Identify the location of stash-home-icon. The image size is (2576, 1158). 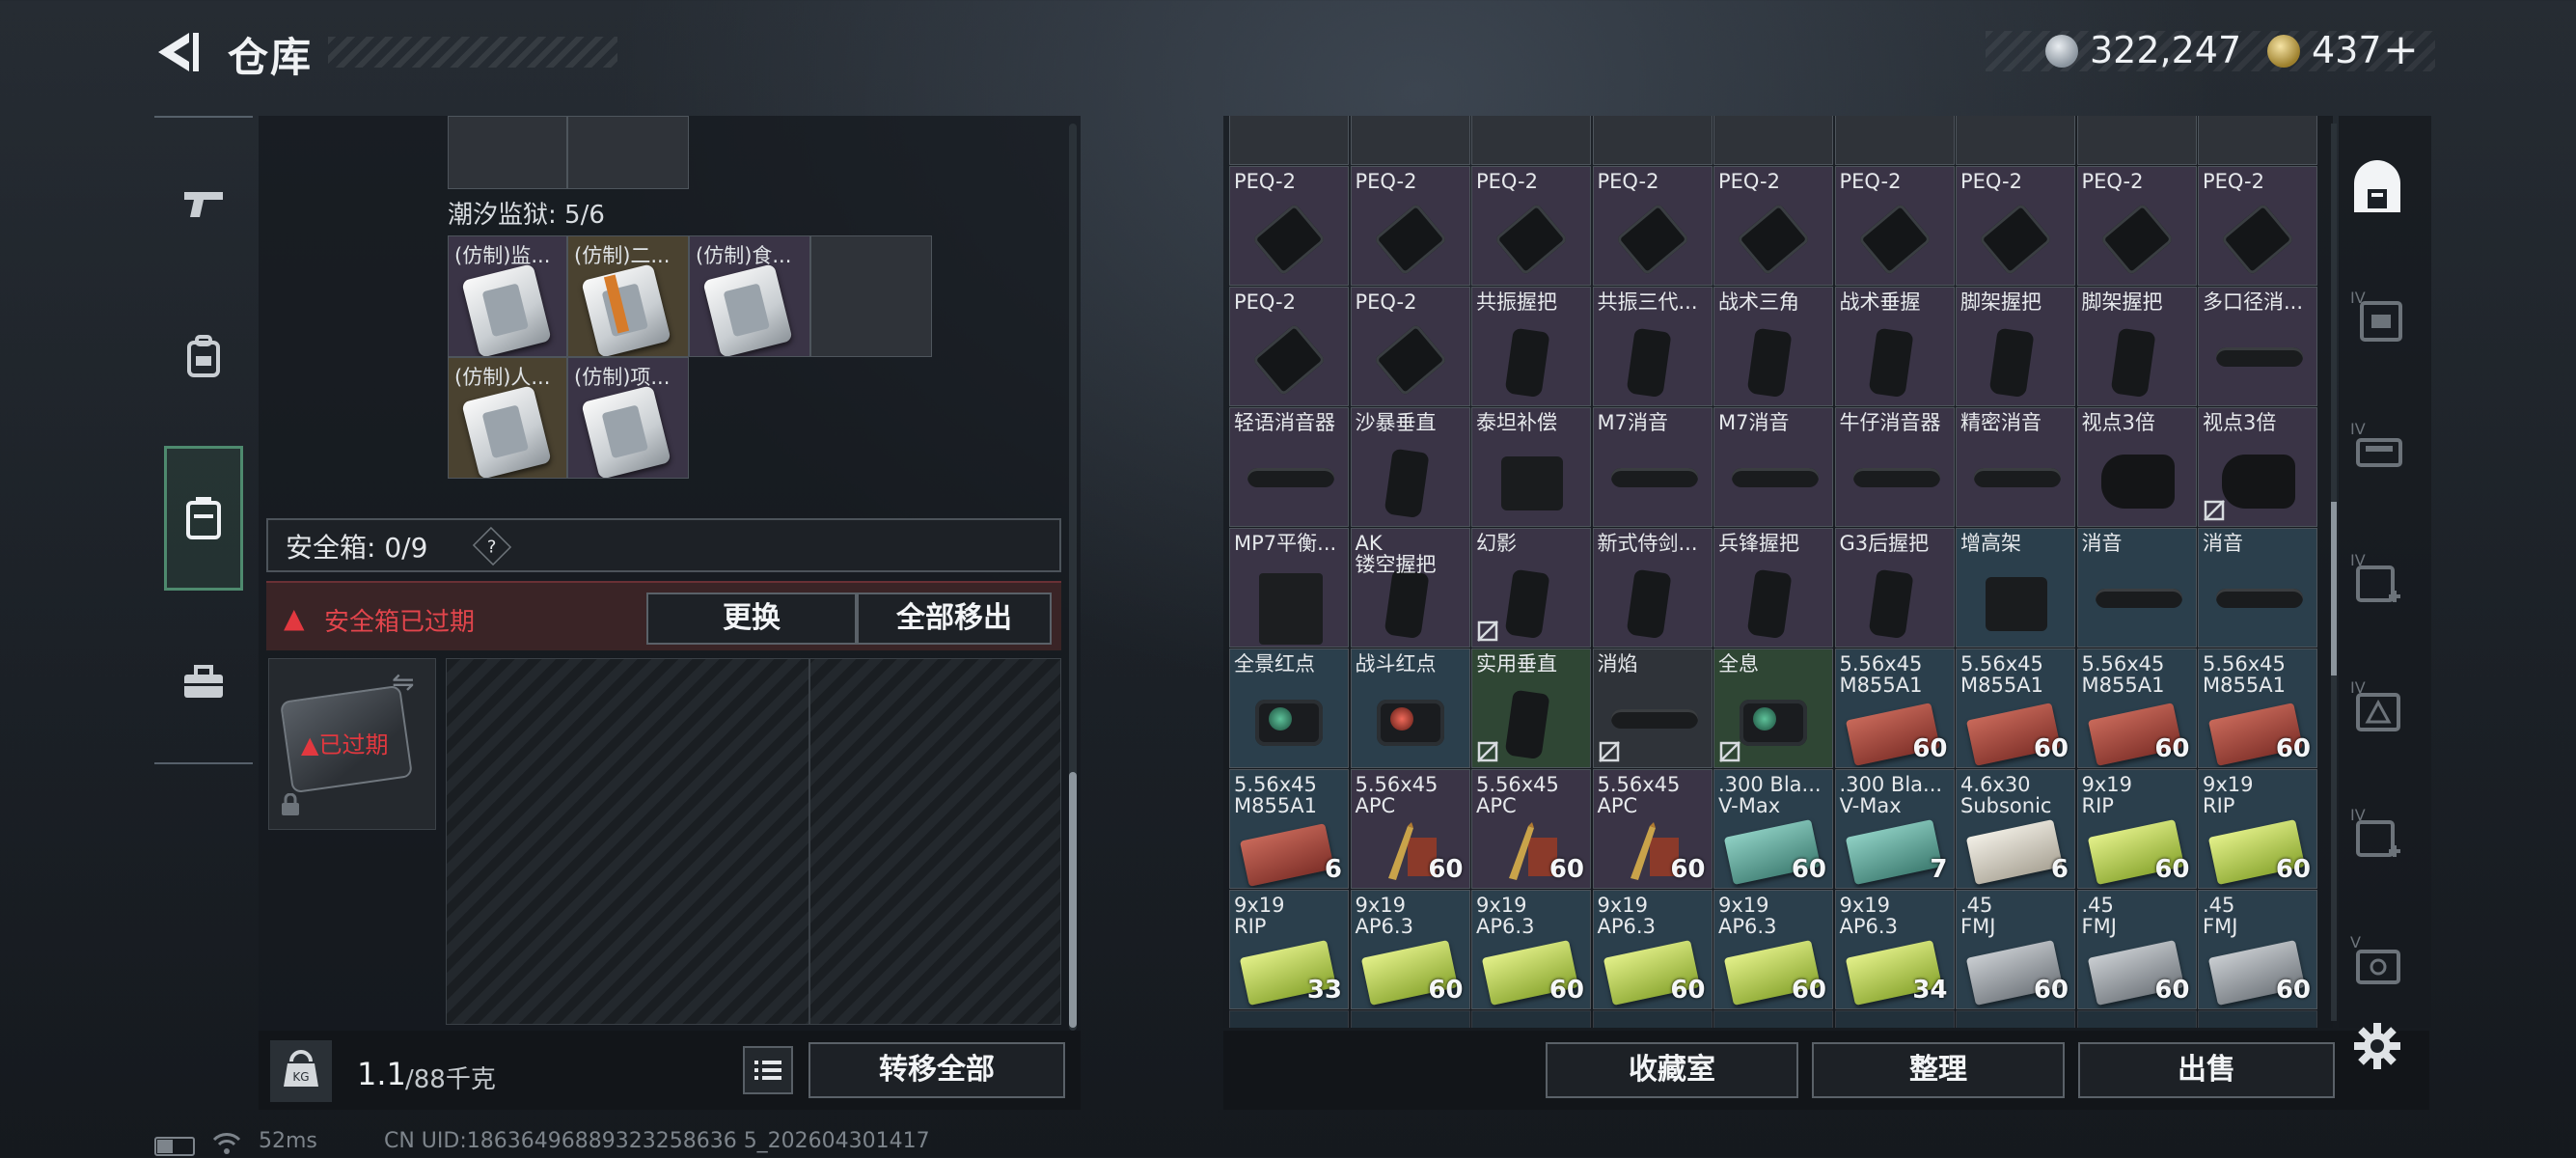
(2377, 191).